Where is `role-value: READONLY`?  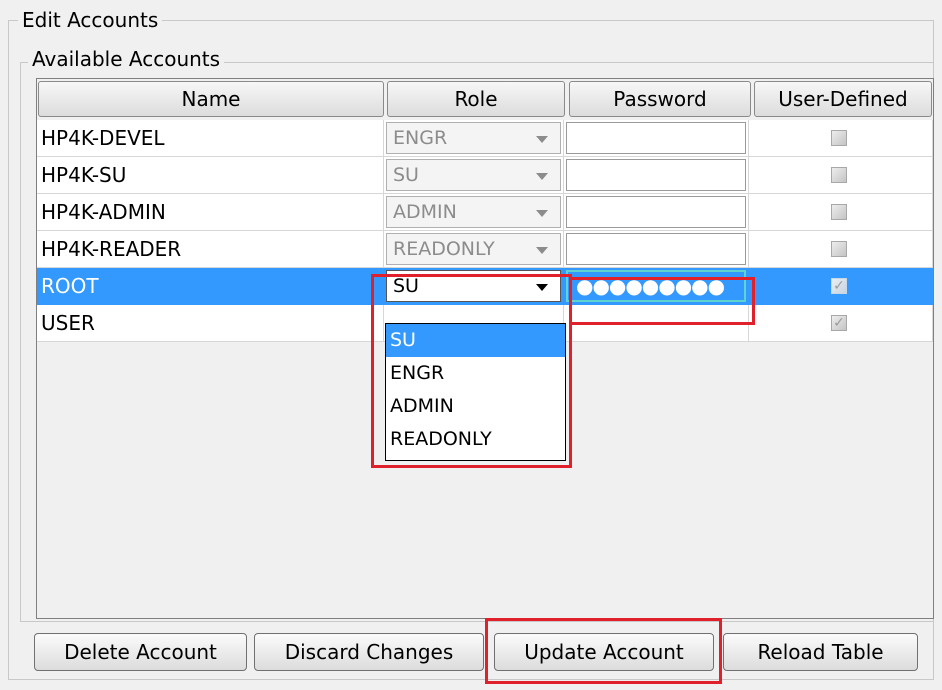 role-value: READONLY is located at coordinates (444, 249).